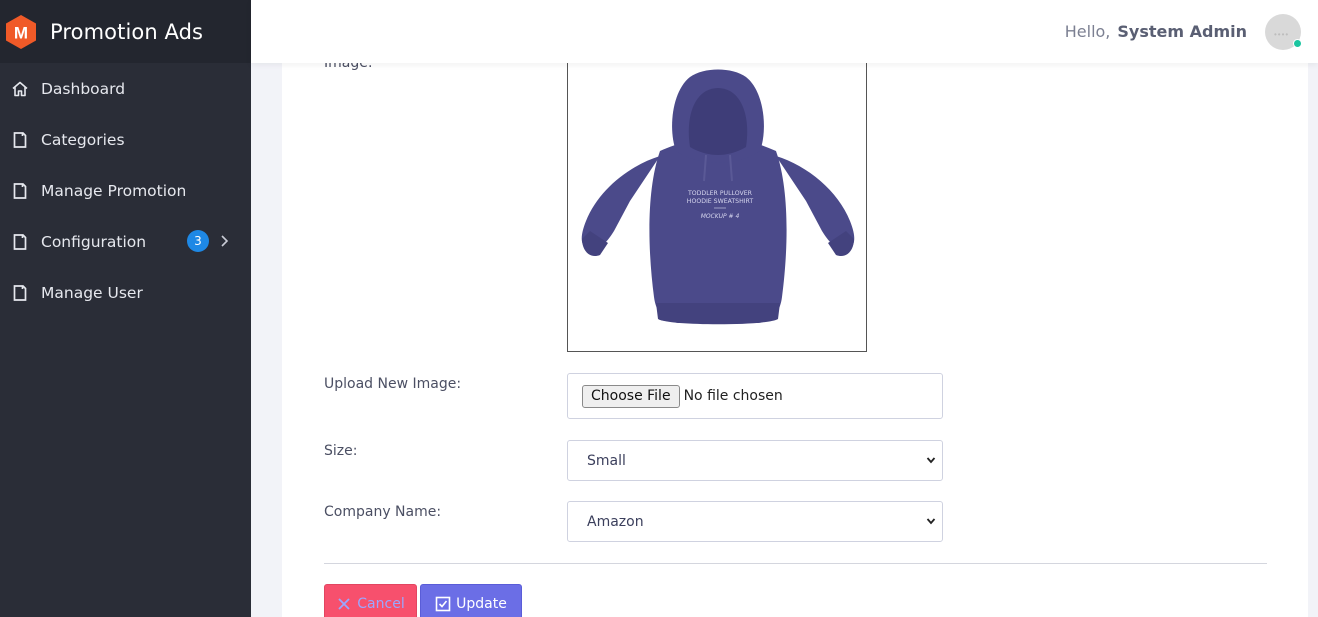 The width and height of the screenshot is (1318, 617). What do you see at coordinates (1087, 31) in the screenshot?
I see `greeting-text: Hello,` at bounding box center [1087, 31].